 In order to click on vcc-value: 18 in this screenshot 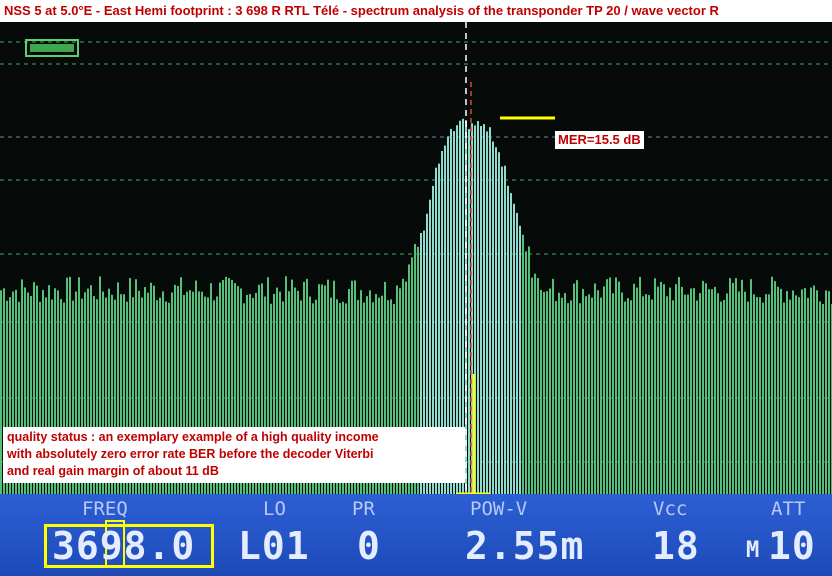, I will do `click(676, 546)`.